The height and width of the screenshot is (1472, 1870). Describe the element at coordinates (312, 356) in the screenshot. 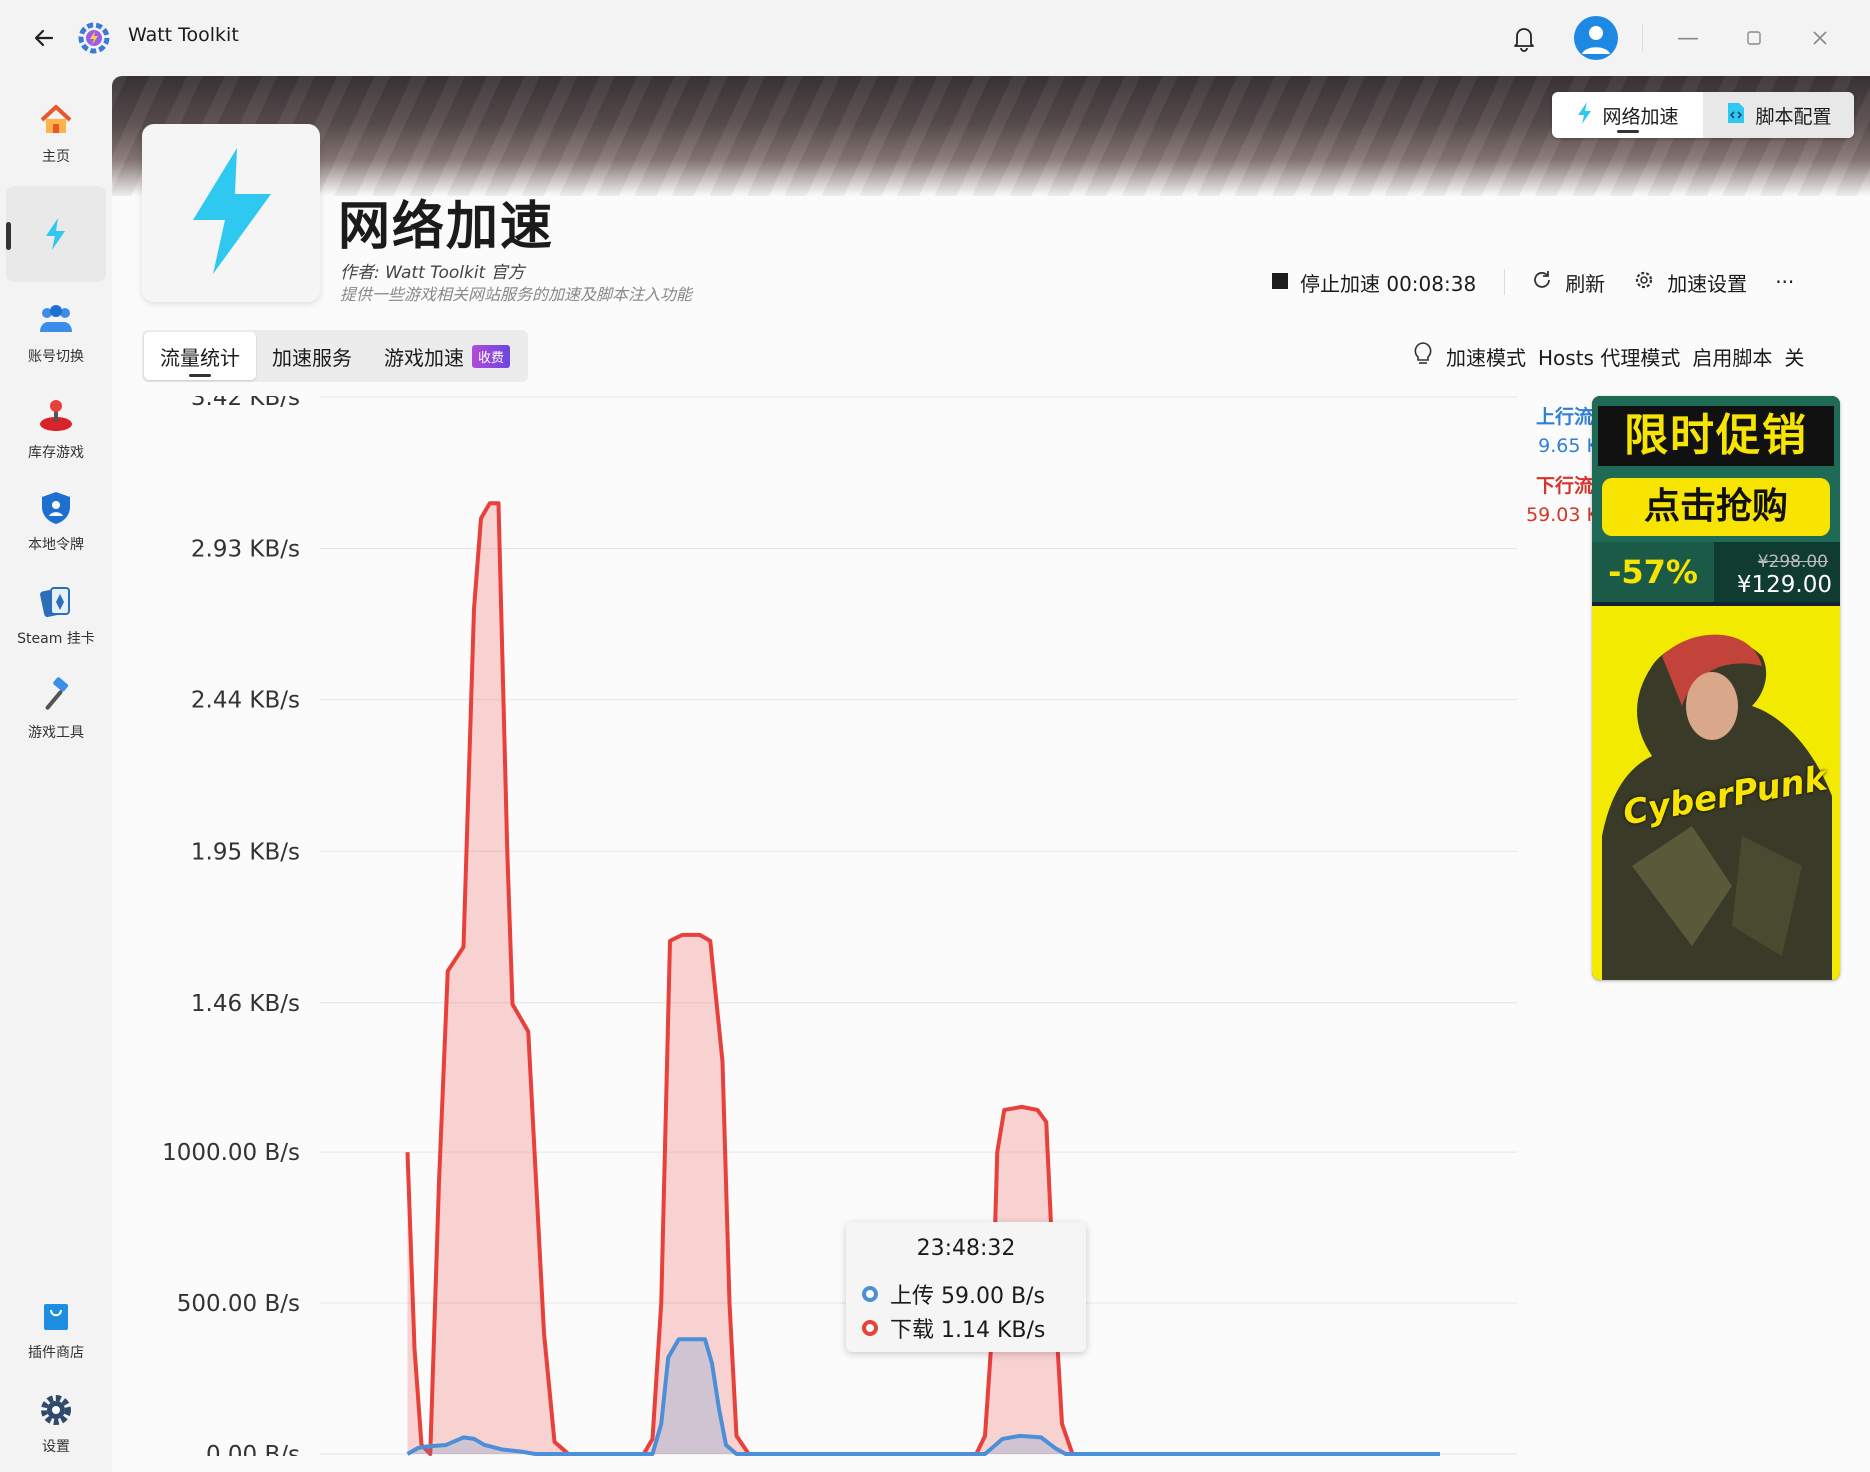

I see `tab-accelerate-services: 加速服务` at that location.